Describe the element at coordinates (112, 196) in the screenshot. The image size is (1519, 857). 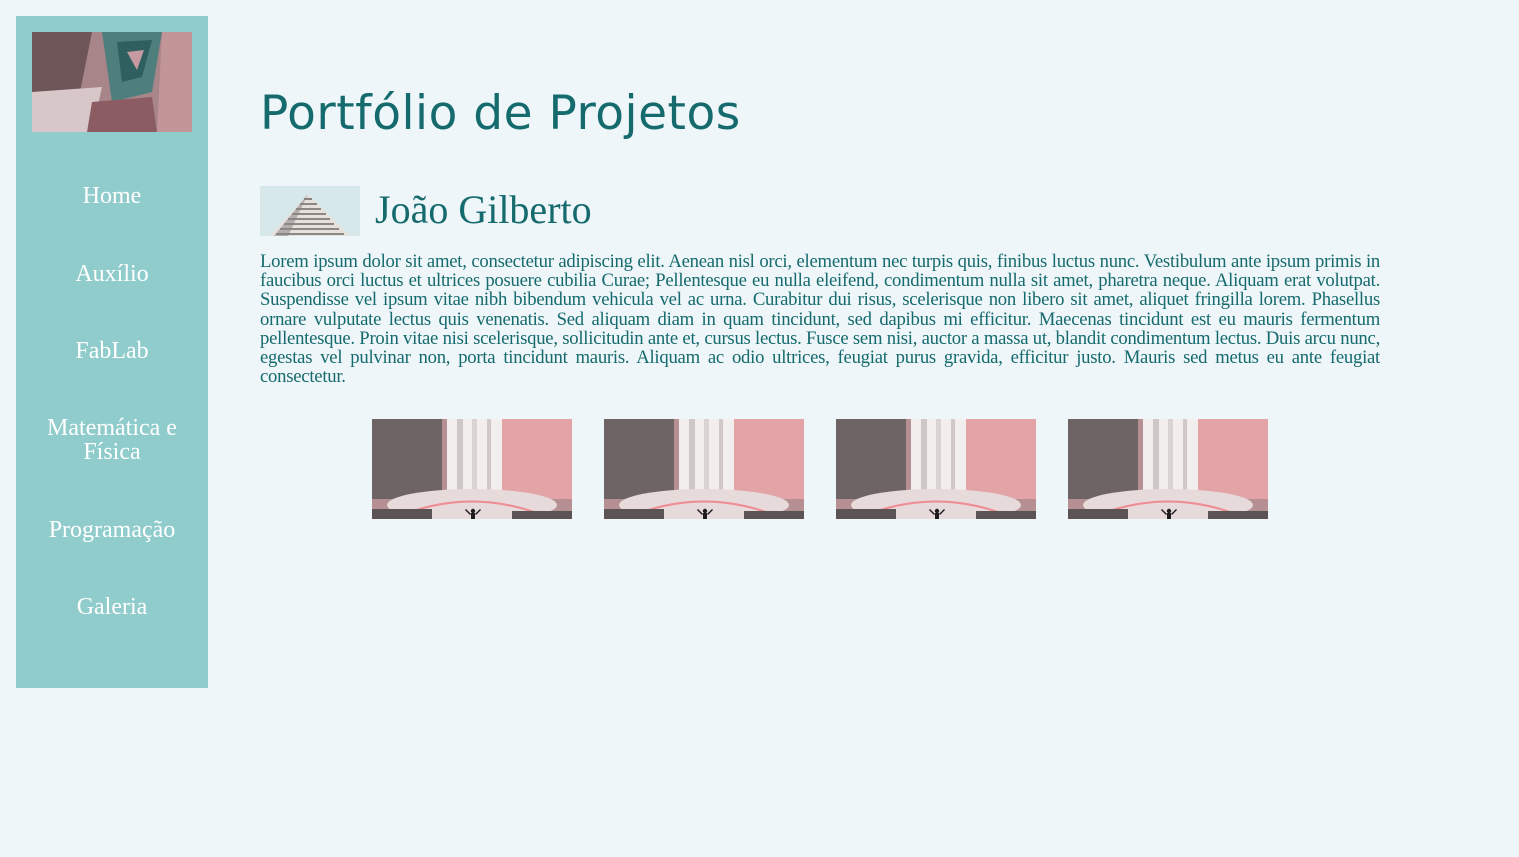
I see `nav-item-home: Home` at that location.